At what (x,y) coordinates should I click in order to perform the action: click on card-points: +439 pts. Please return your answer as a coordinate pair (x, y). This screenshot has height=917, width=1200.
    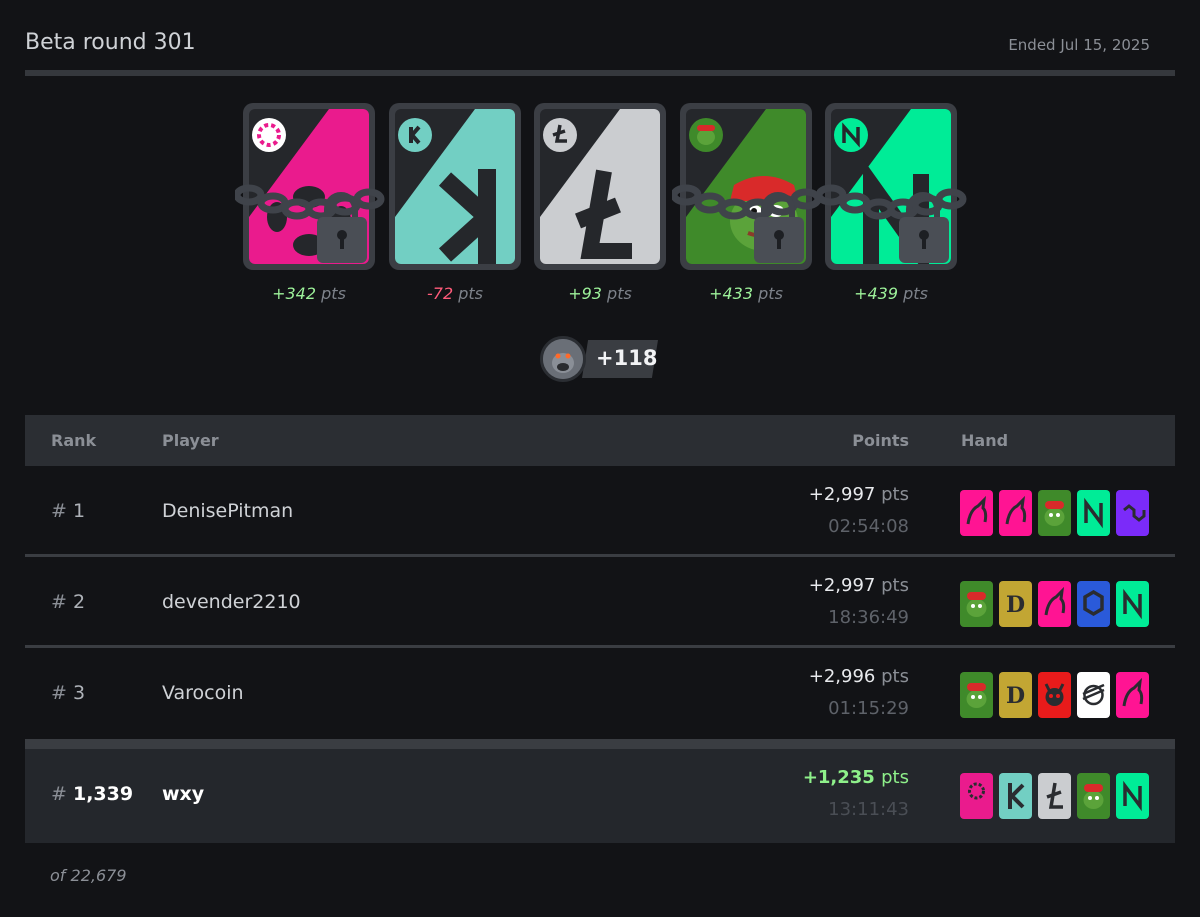
    Looking at the image, I should click on (891, 293).